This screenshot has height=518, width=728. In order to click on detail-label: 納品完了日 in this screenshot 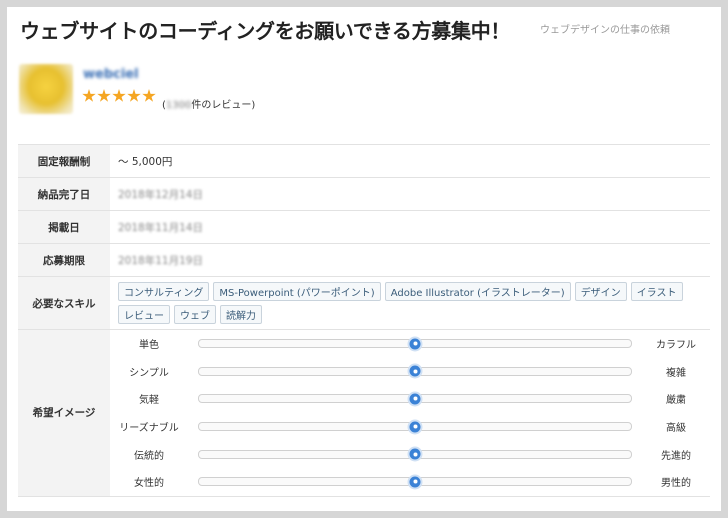, I will do `click(64, 194)`.